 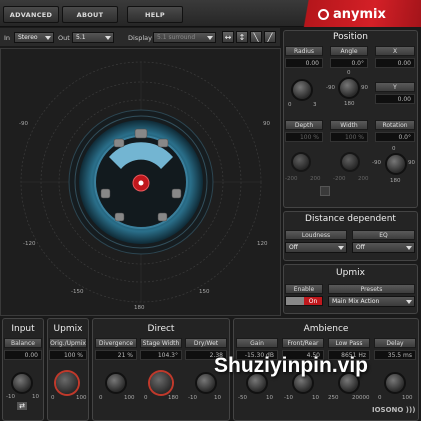 I want to click on orig-upmix-min-label: 0, so click(x=53, y=398).